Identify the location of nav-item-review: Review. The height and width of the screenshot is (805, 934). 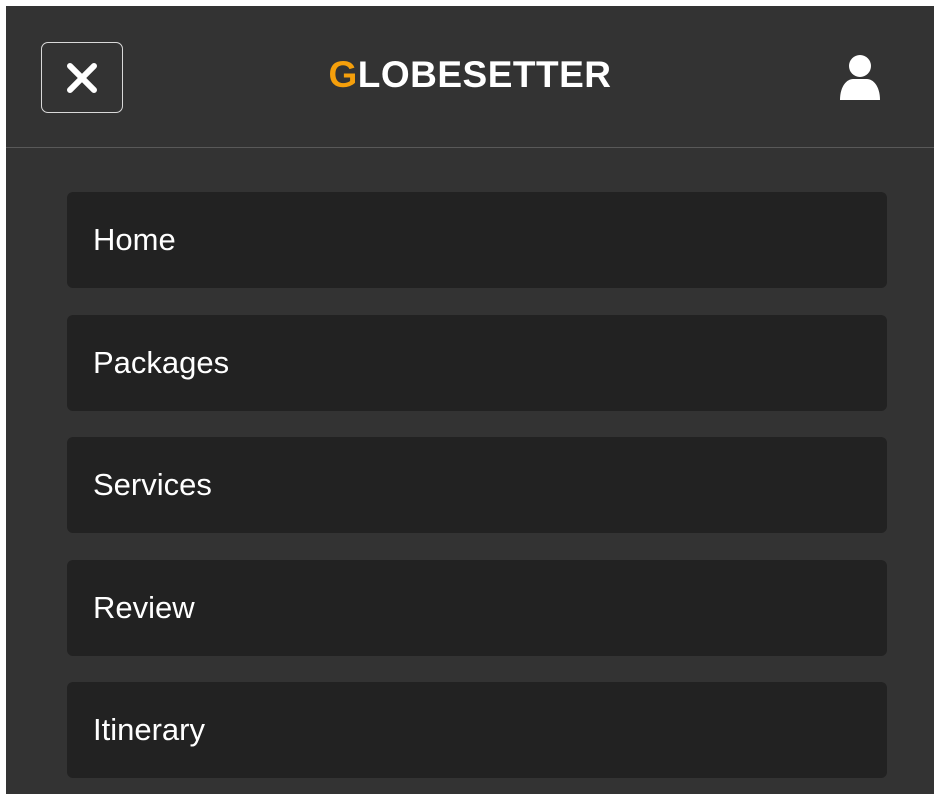
(477, 607).